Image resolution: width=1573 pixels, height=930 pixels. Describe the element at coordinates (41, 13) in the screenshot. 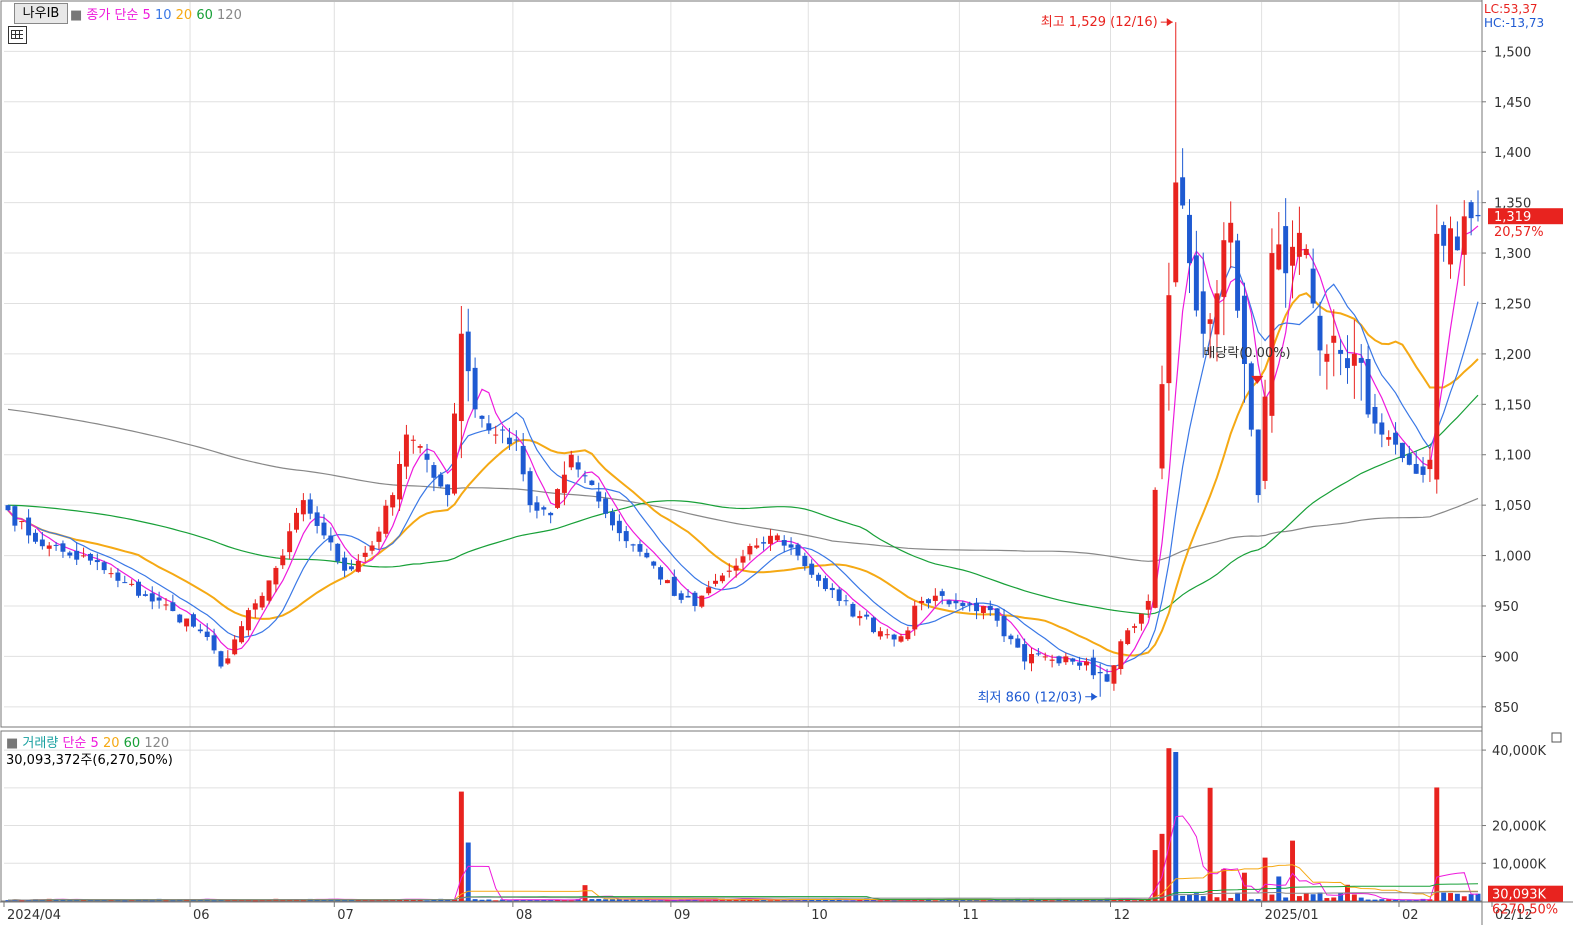

I see `stock-name-button: 나우IB` at that location.